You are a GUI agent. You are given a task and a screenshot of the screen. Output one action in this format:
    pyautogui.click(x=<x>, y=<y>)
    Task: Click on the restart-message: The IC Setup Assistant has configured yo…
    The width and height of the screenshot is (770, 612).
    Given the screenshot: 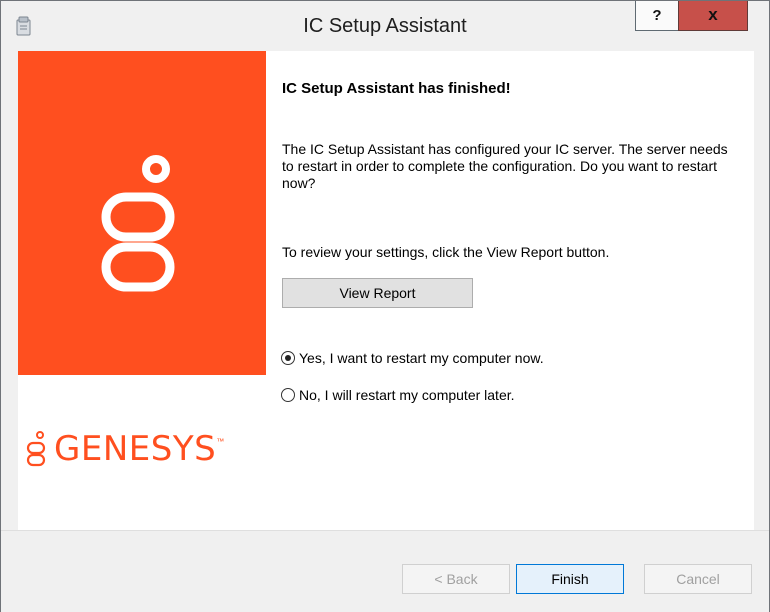 What is the action you would take?
    pyautogui.click(x=505, y=166)
    